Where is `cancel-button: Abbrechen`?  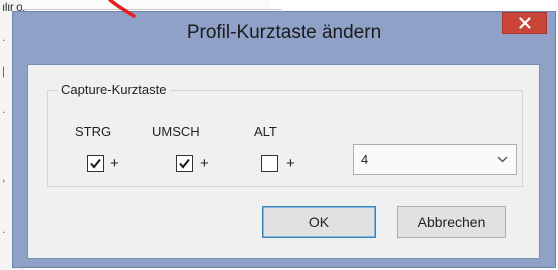
cancel-button: Abbrechen is located at coordinates (451, 222).